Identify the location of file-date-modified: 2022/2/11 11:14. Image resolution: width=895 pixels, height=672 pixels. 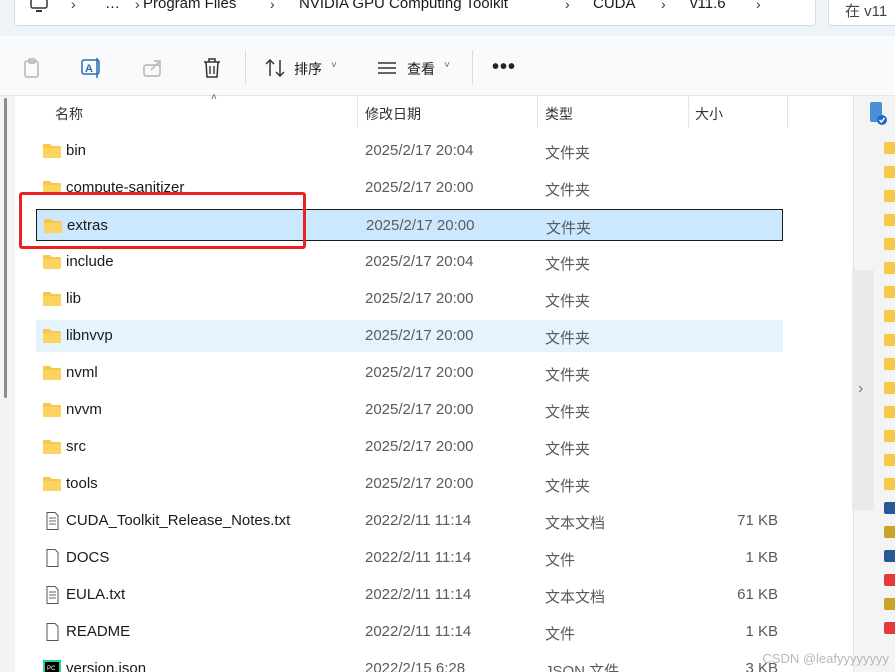
(418, 520).